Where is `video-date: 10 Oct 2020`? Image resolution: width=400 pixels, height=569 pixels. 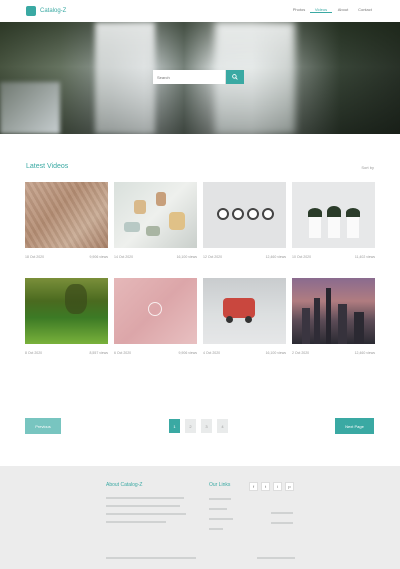 video-date: 10 Oct 2020 is located at coordinates (302, 257).